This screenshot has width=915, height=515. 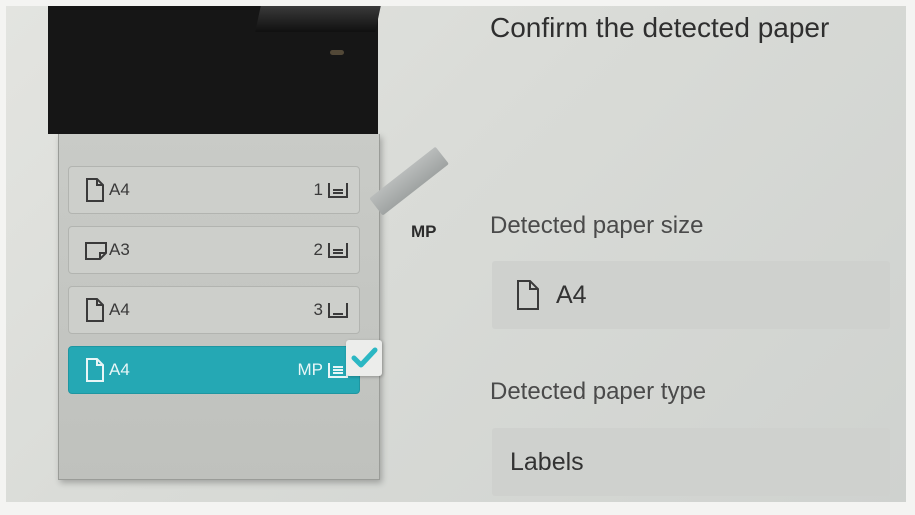 What do you see at coordinates (660, 27) in the screenshot?
I see `page-title: Confirm the detected paper` at bounding box center [660, 27].